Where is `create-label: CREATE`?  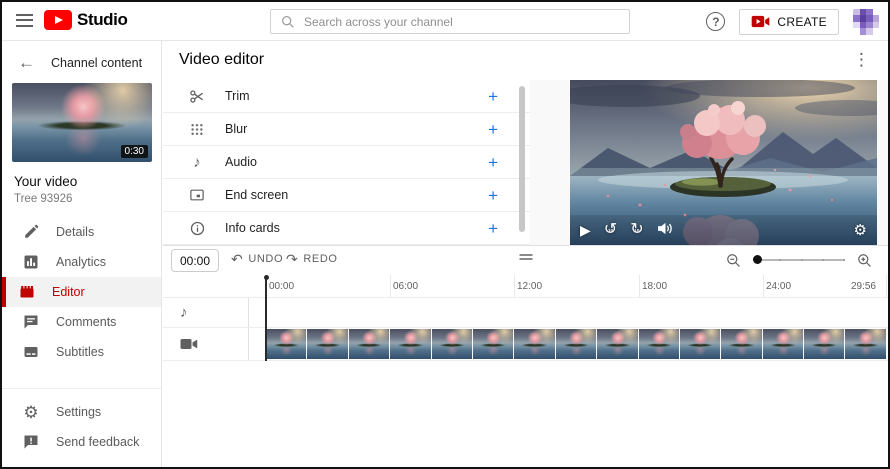 create-label: CREATE is located at coordinates (802, 21).